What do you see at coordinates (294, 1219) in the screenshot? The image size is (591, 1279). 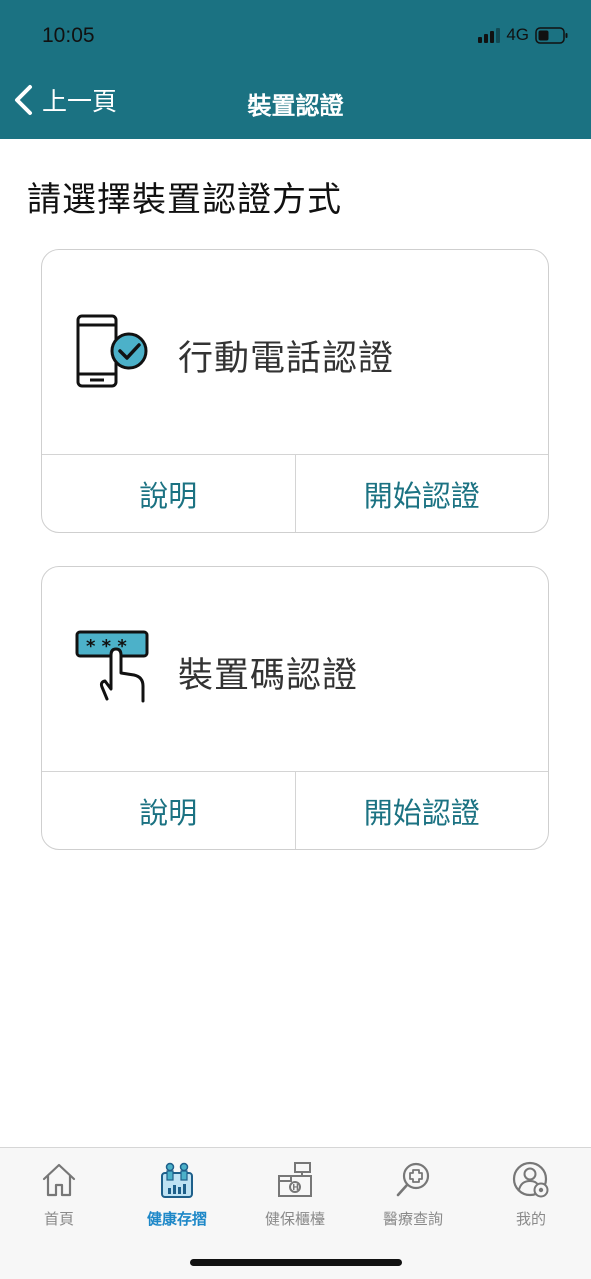 I see `tab-label: 健保櫃檯` at bounding box center [294, 1219].